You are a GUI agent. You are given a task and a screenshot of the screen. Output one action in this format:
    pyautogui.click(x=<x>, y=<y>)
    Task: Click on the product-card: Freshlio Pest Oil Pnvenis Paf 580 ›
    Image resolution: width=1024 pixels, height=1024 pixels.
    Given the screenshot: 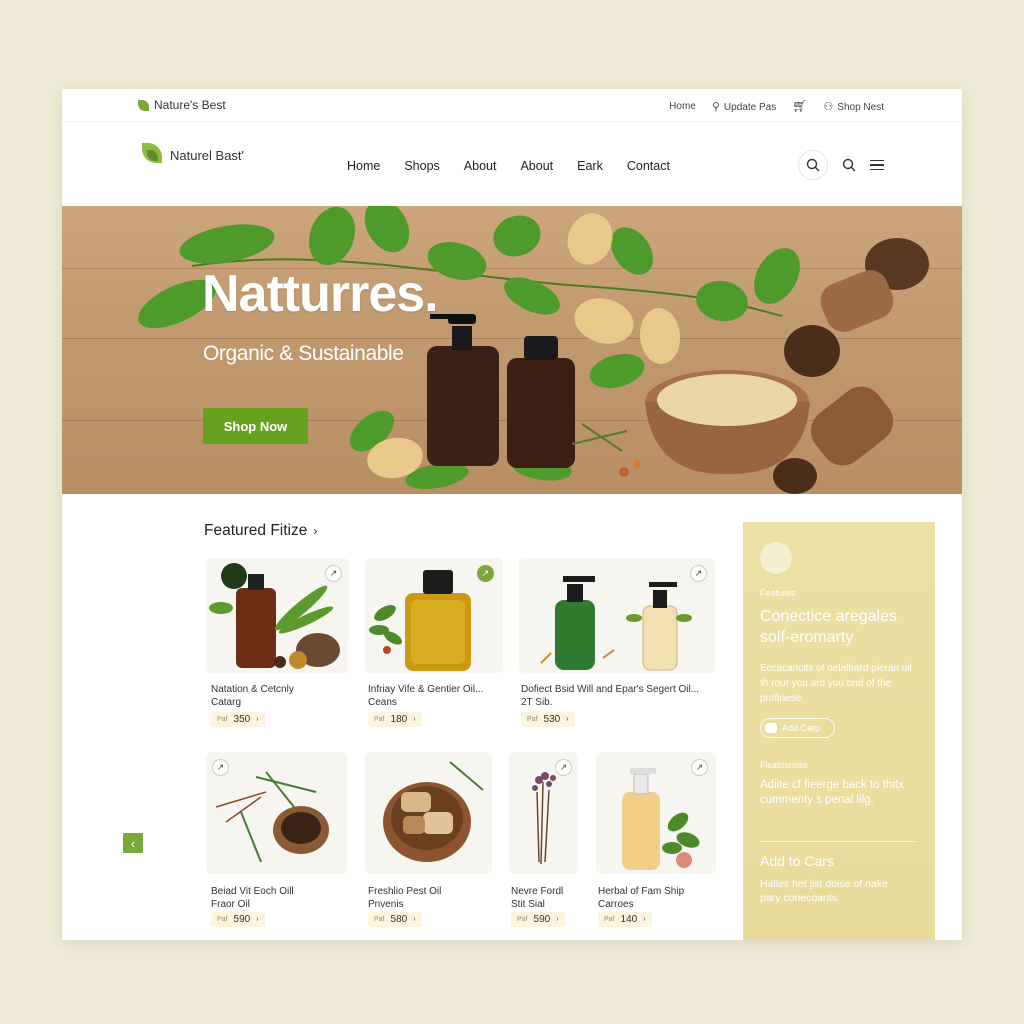 What is the action you would take?
    pyautogui.click(x=429, y=839)
    